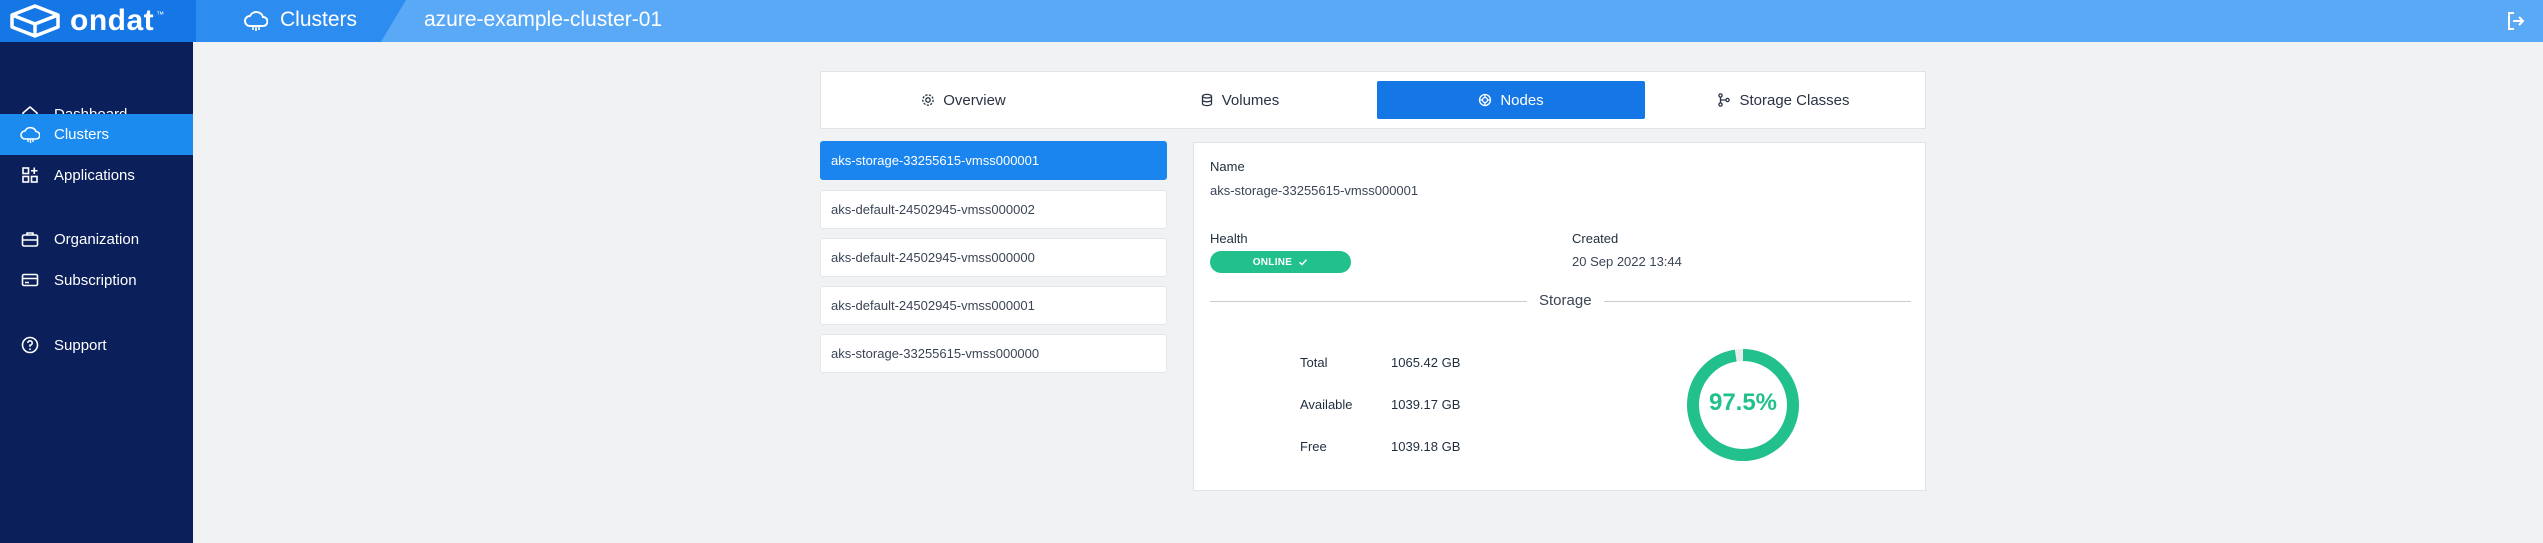 The width and height of the screenshot is (2543, 543). What do you see at coordinates (30, 239) in the screenshot?
I see `briefcase-icon` at bounding box center [30, 239].